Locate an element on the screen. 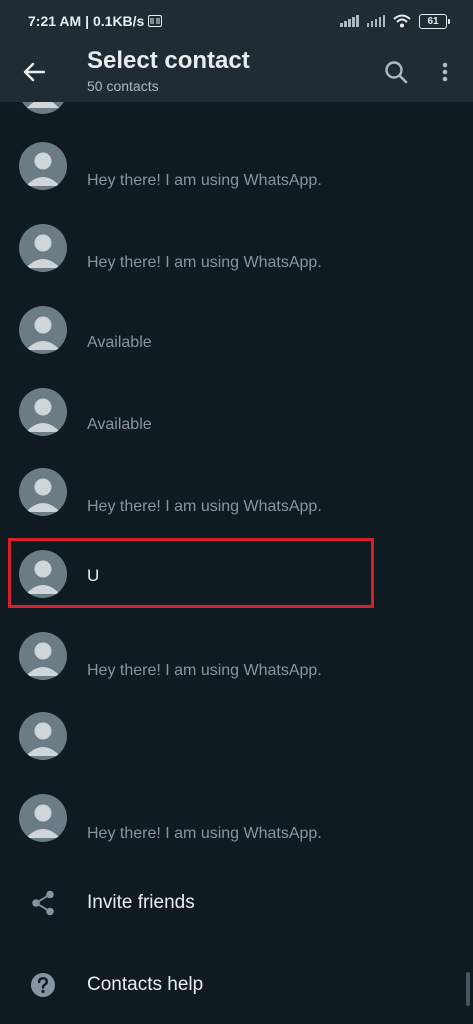 This screenshot has height=1024, width=473. help-icon is located at coordinates (43, 985).